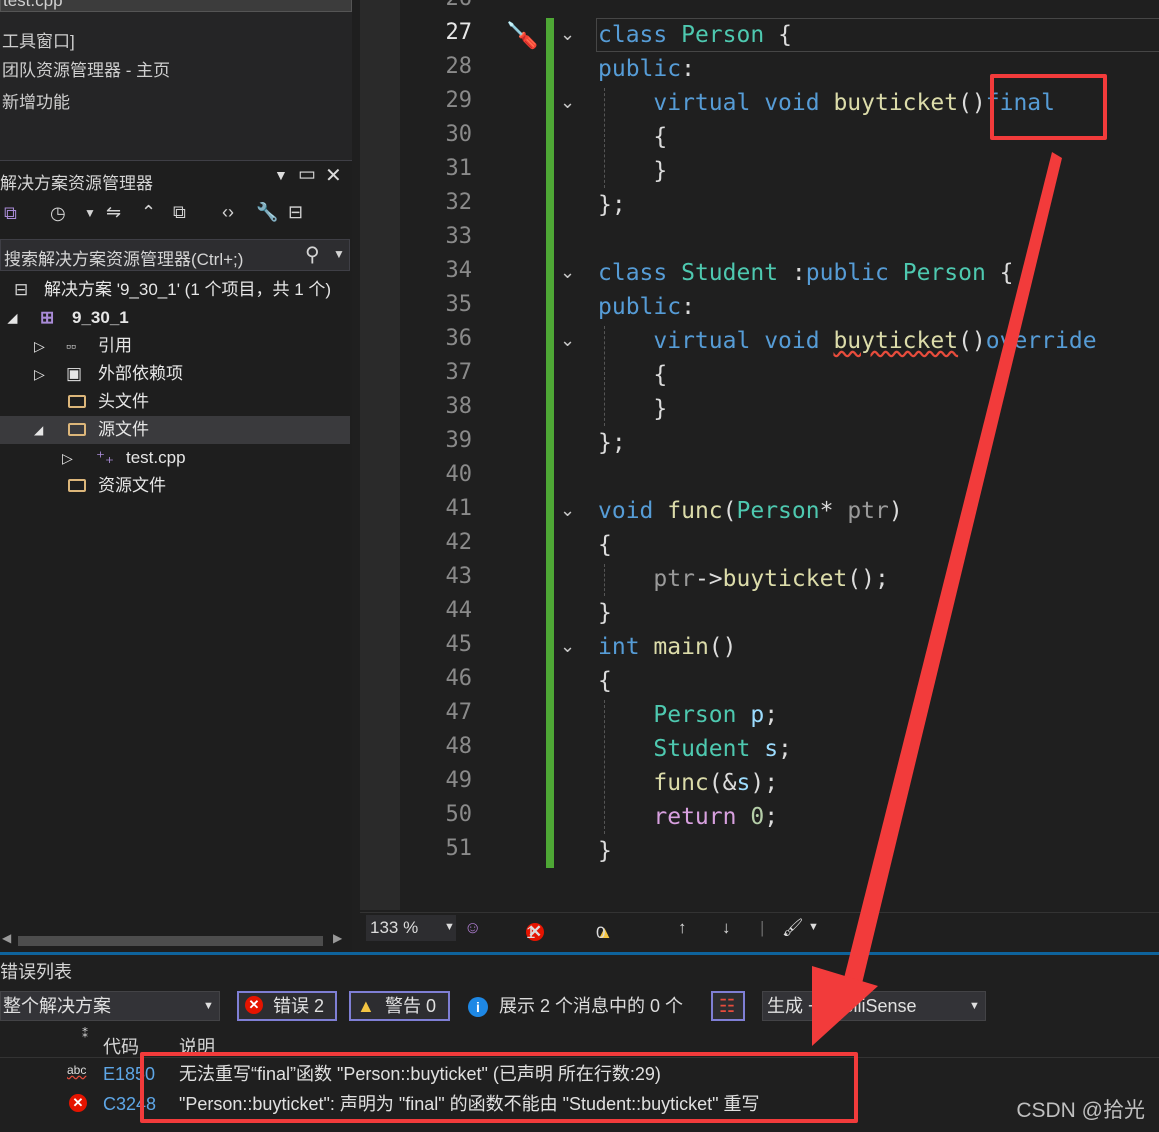 This screenshot has width=1159, height=1132. I want to click on annotation-arrow-head, so click(845, 1006).